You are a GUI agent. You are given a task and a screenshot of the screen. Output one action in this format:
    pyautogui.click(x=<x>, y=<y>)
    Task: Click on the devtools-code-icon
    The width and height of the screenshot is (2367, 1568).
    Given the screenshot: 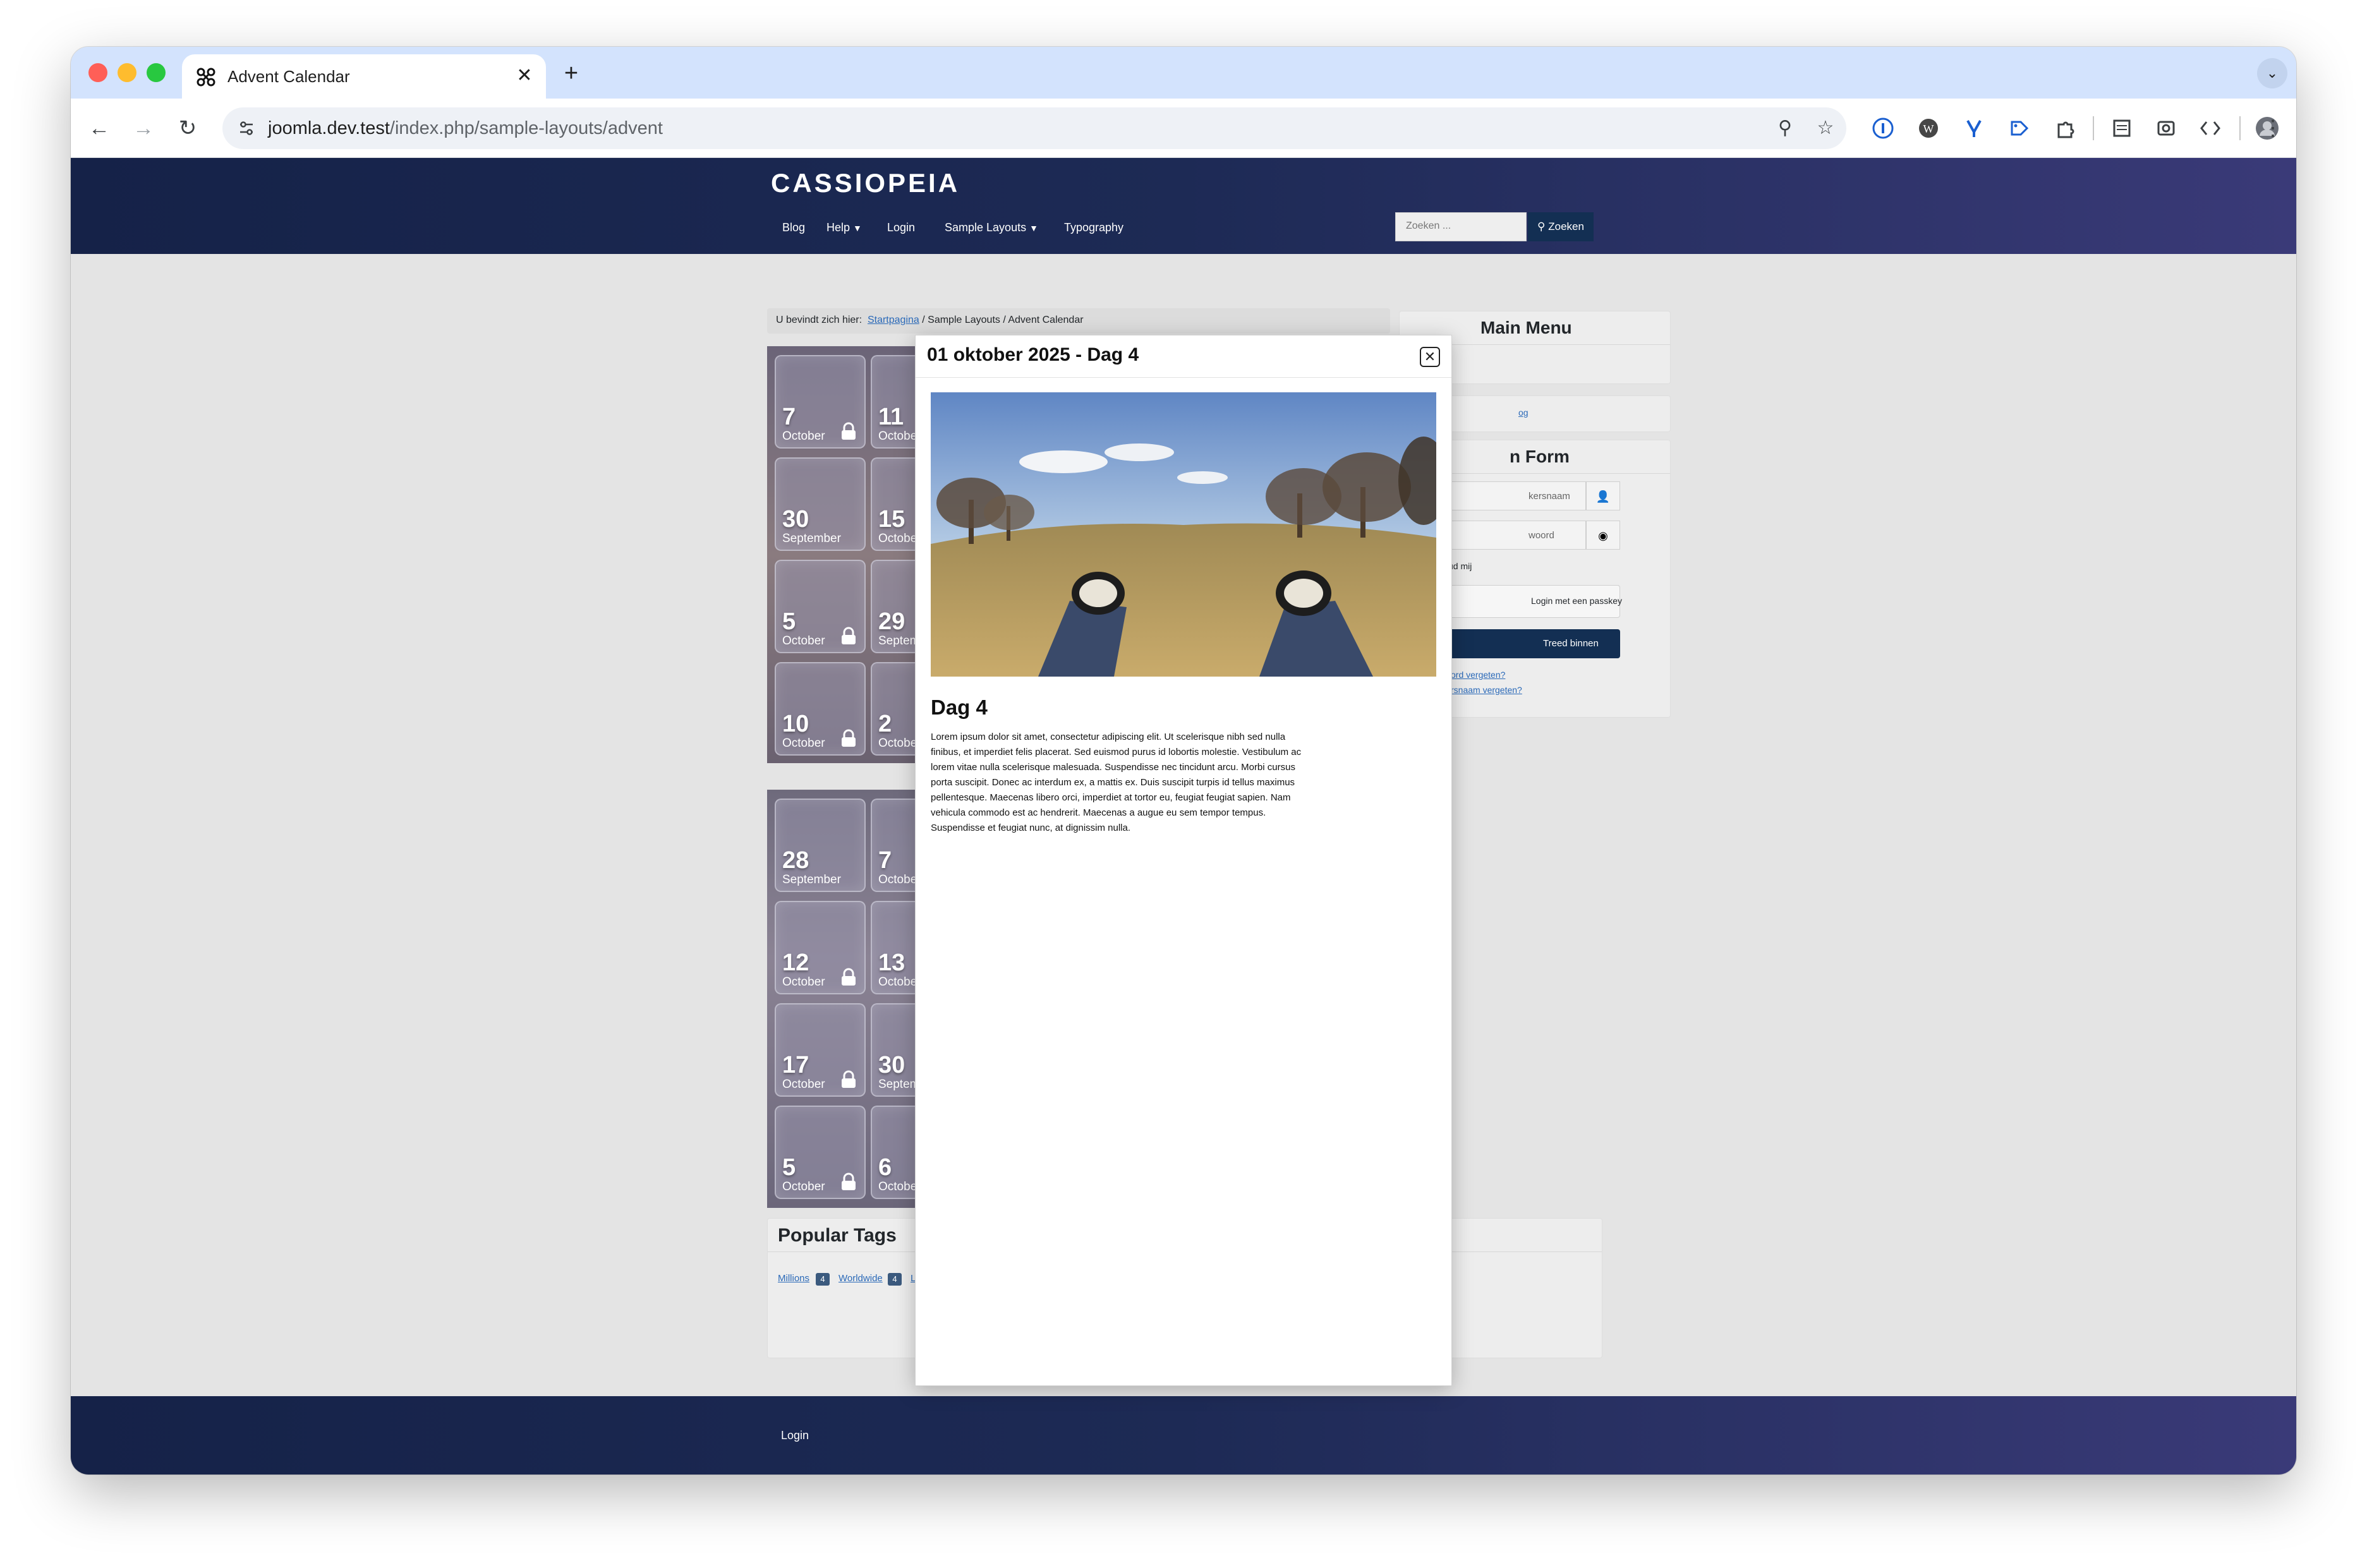 What is the action you would take?
    pyautogui.click(x=2210, y=128)
    